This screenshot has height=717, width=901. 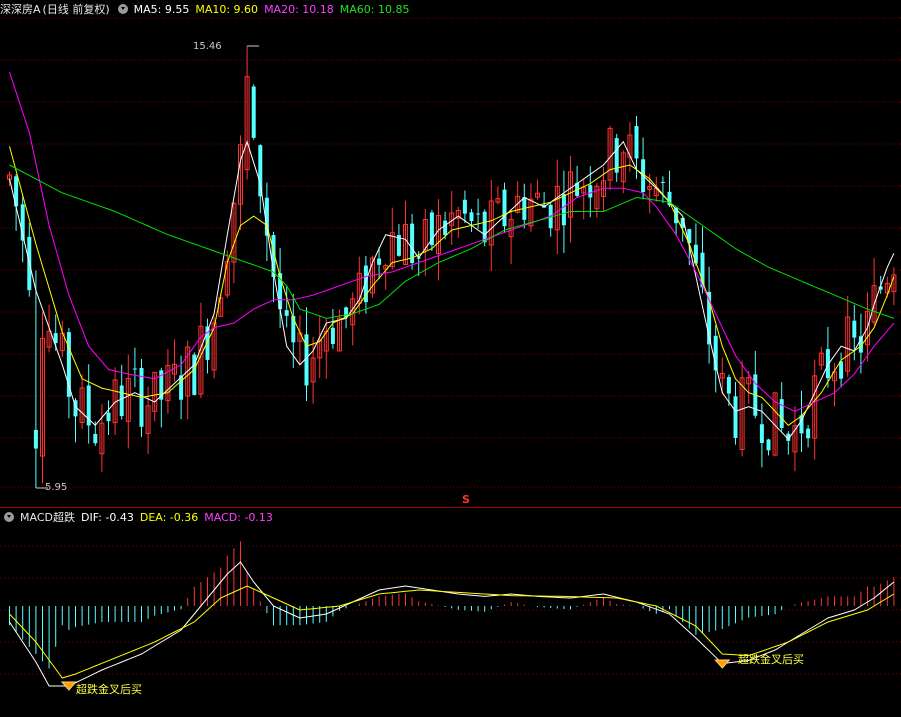 I want to click on signal-label-1: 超跌金叉后买, so click(x=109, y=689).